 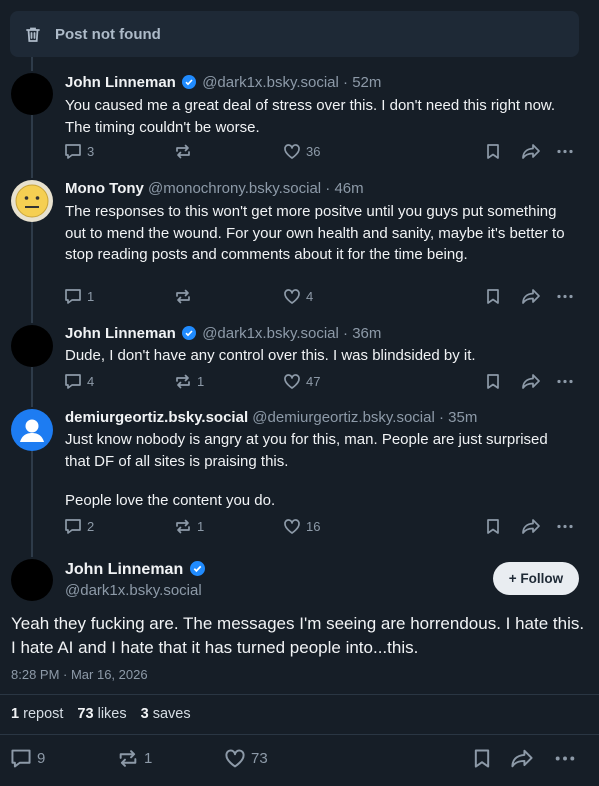 What do you see at coordinates (144, 714) in the screenshot?
I see `saves-stat-count: 3` at bounding box center [144, 714].